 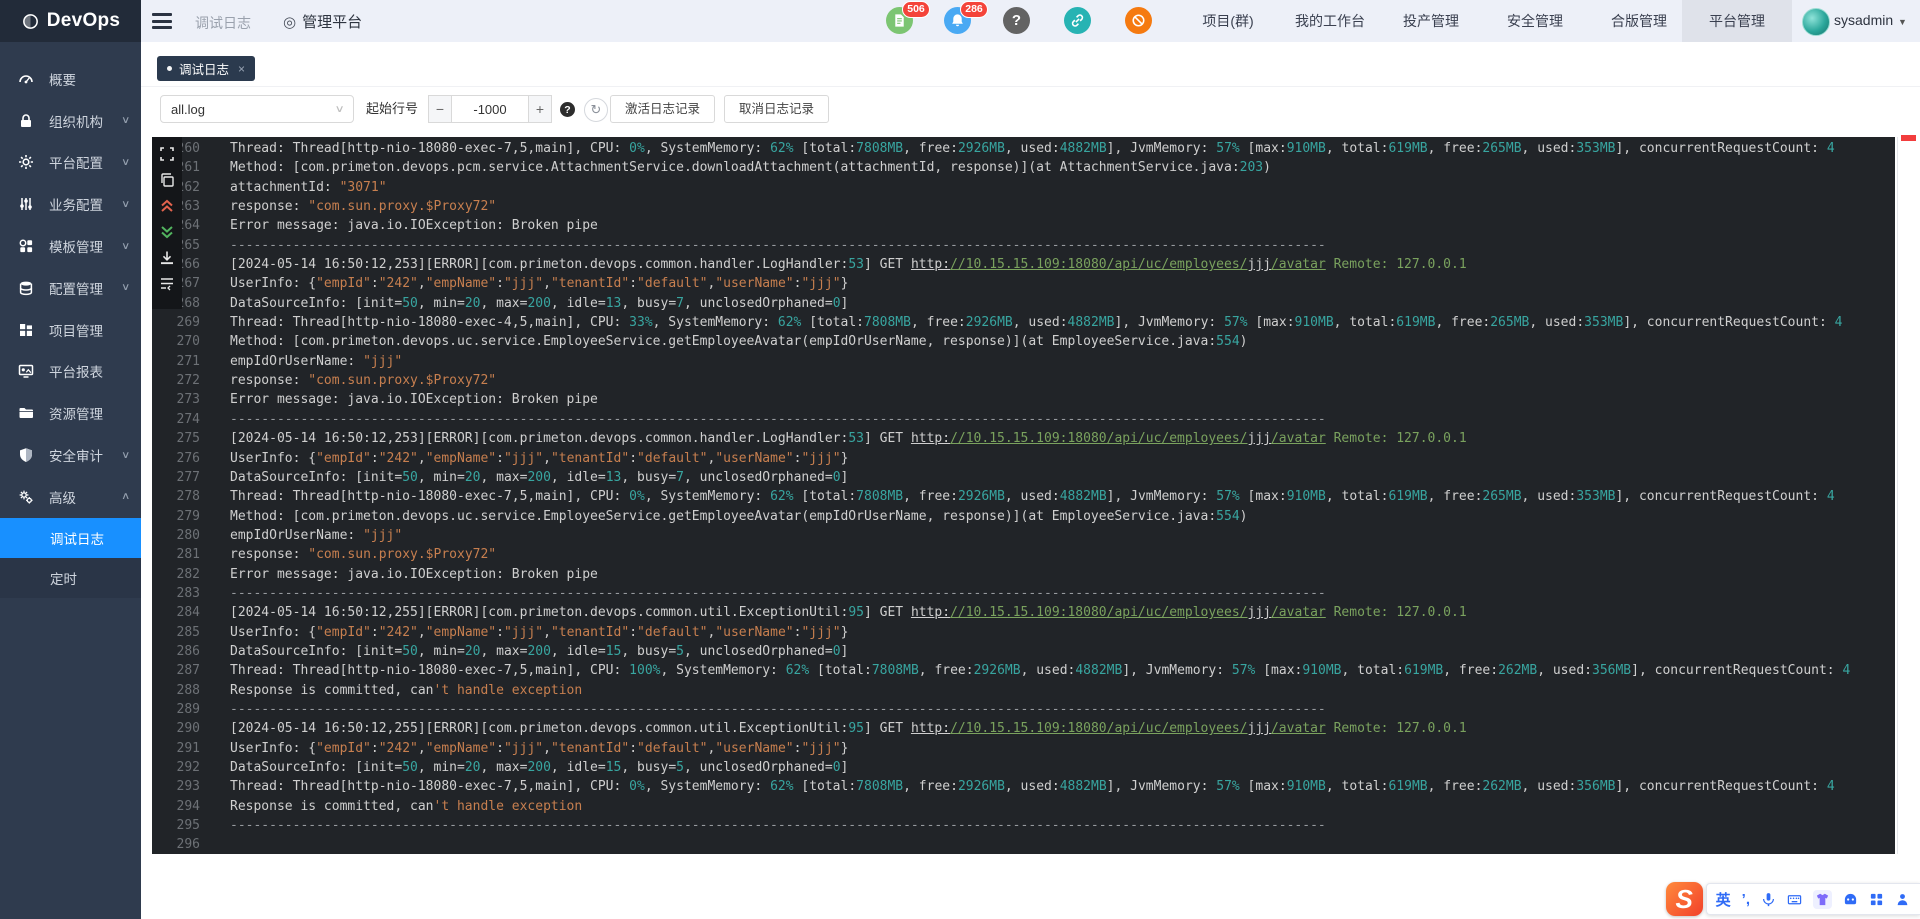 I want to click on log-line-number: 273, so click(x=188, y=400).